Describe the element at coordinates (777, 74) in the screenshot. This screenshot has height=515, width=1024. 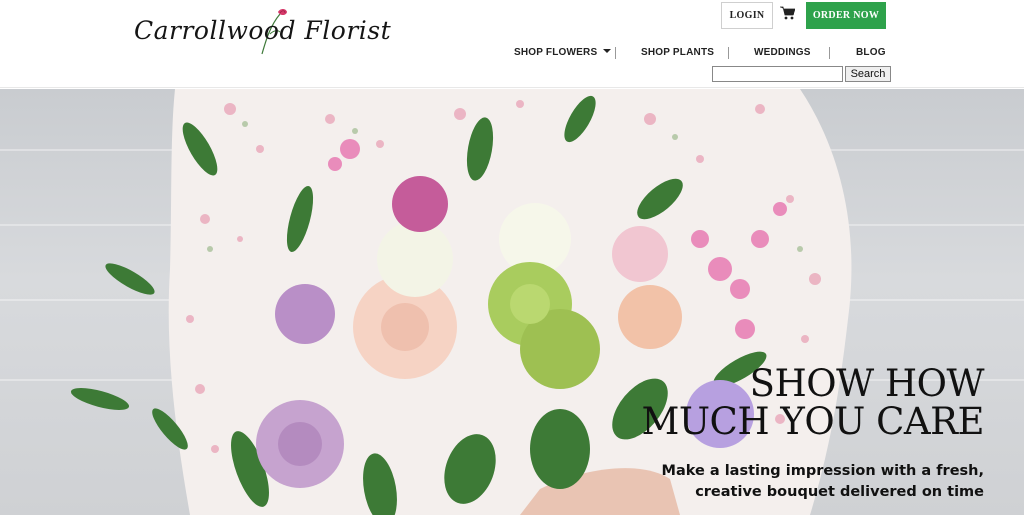
I see `search-input` at that location.